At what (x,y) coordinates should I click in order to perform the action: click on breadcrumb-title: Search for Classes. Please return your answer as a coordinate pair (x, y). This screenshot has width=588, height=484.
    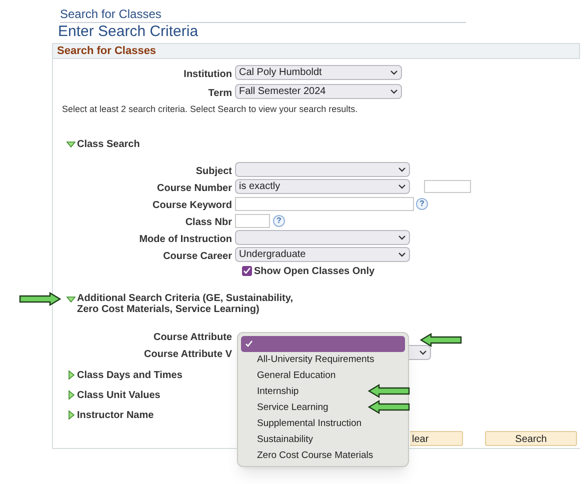
    Looking at the image, I should click on (111, 14).